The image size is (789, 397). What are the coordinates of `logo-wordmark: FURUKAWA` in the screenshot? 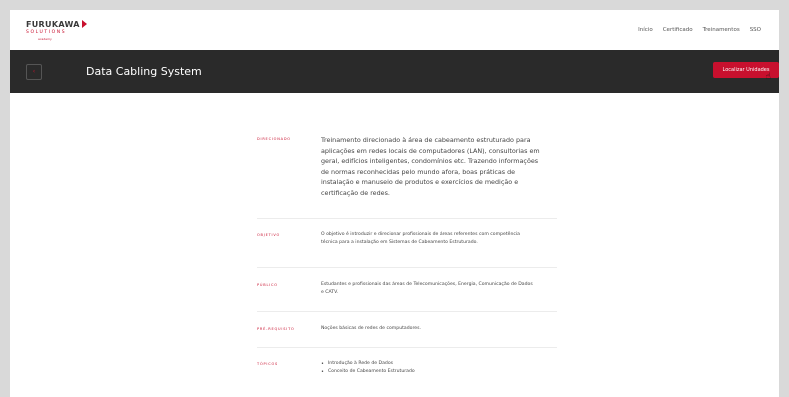 It's located at (56, 24).